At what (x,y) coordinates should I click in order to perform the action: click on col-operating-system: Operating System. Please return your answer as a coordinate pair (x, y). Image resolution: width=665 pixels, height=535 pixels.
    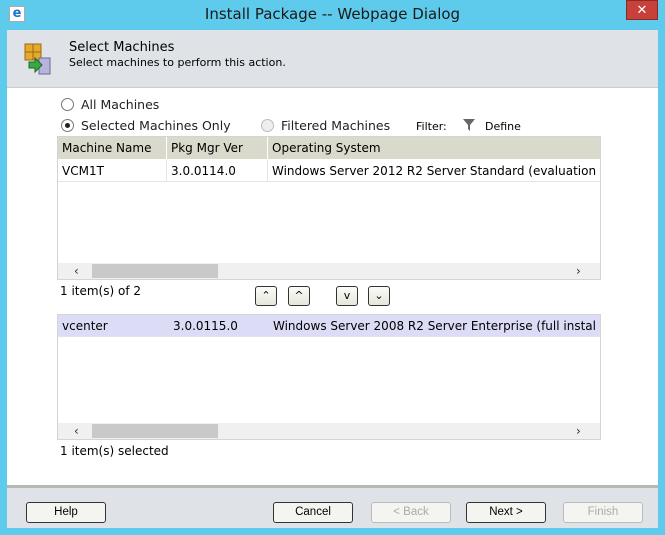
    Looking at the image, I should click on (434, 148).